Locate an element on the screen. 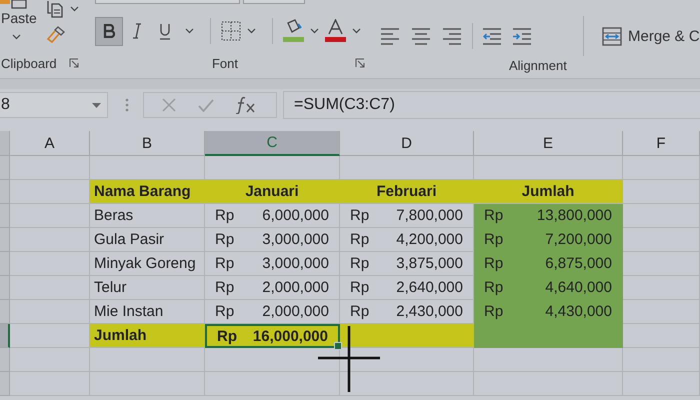  fill-color-icon is located at coordinates (293, 31).